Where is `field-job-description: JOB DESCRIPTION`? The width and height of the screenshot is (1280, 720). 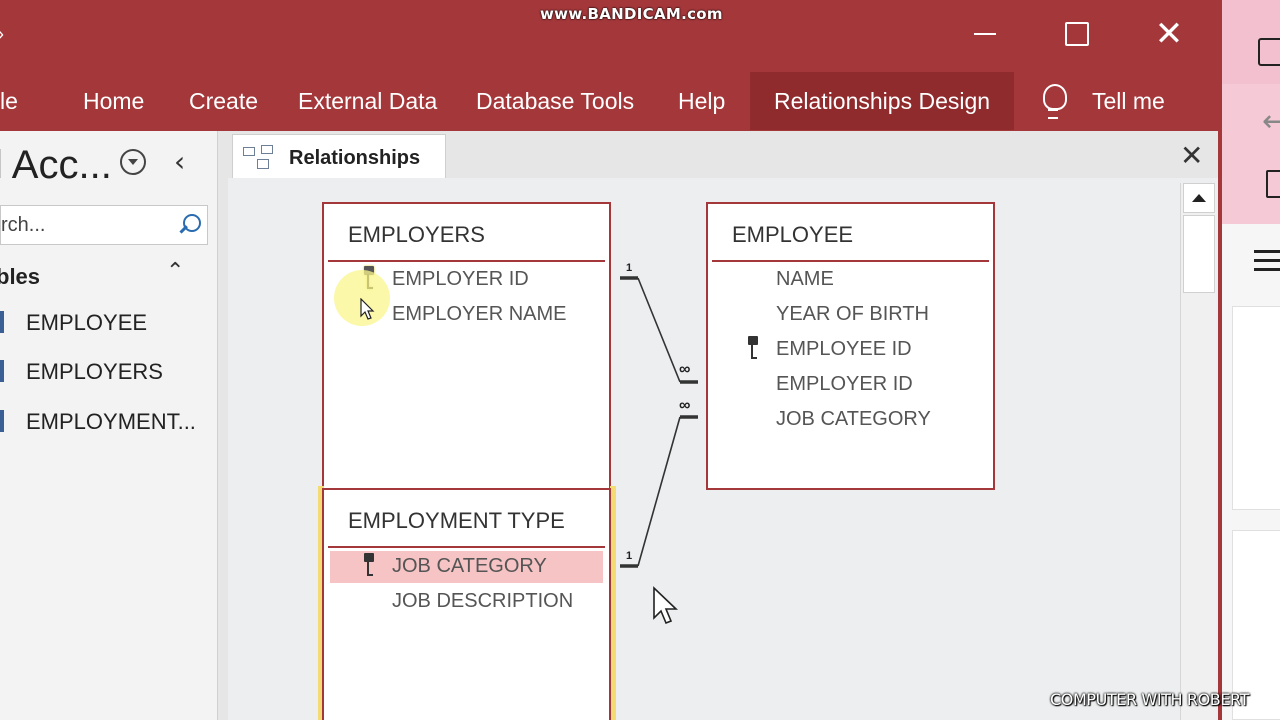 field-job-description: JOB DESCRIPTION is located at coordinates (466, 602).